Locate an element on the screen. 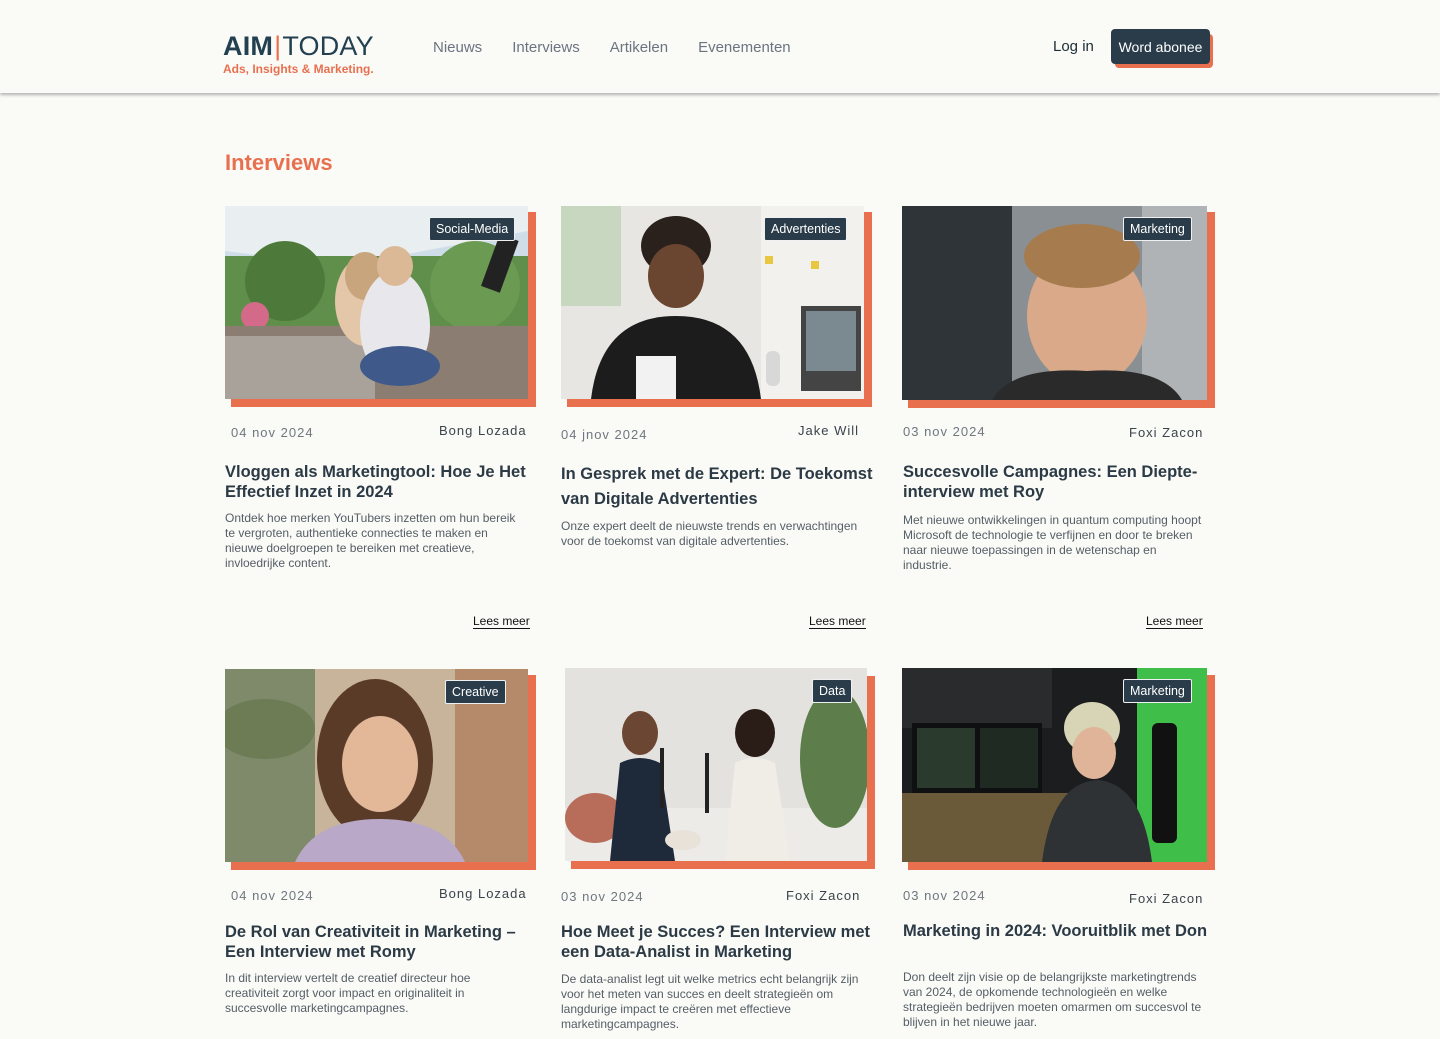  subscribe-button-wrapper: Word abonee is located at coordinates (1162, 48).